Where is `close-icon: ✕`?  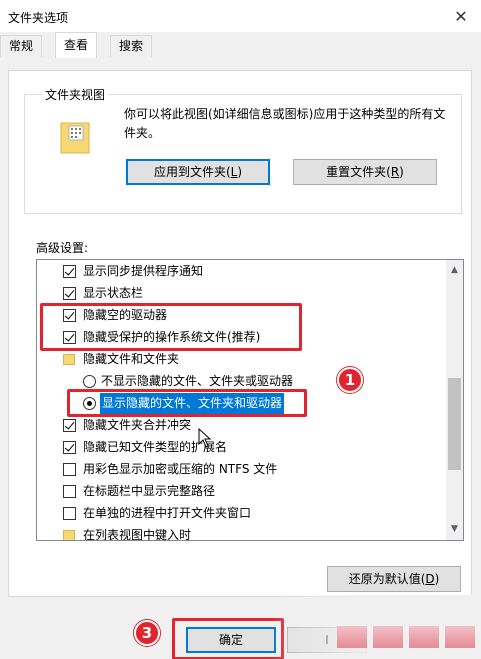 close-icon: ✕ is located at coordinates (461, 16).